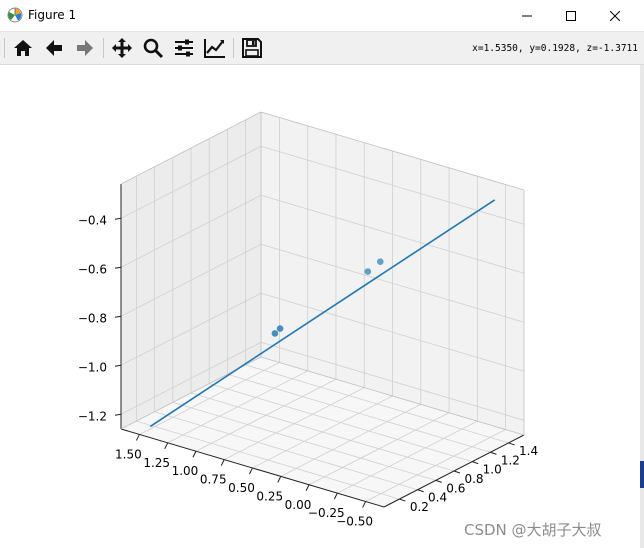  Describe the element at coordinates (322, 16) in the screenshot. I see `title-bar: Figure 1` at that location.